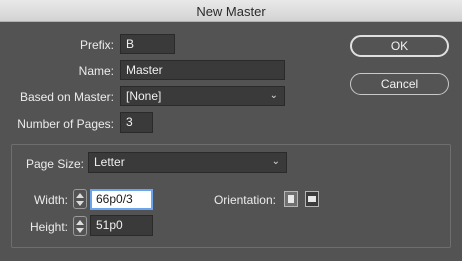  I want to click on prefix-field: B, so click(147, 44).